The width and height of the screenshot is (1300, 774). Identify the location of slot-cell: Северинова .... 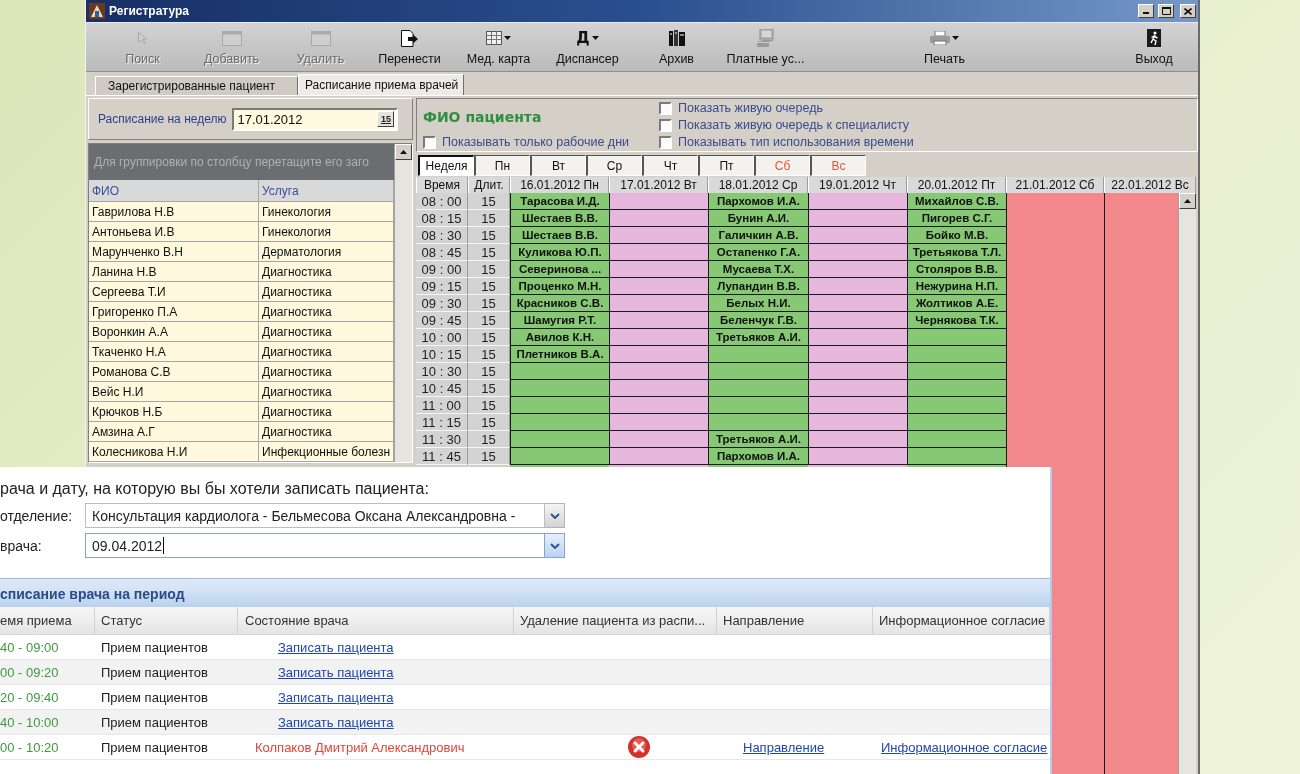
(559, 269).